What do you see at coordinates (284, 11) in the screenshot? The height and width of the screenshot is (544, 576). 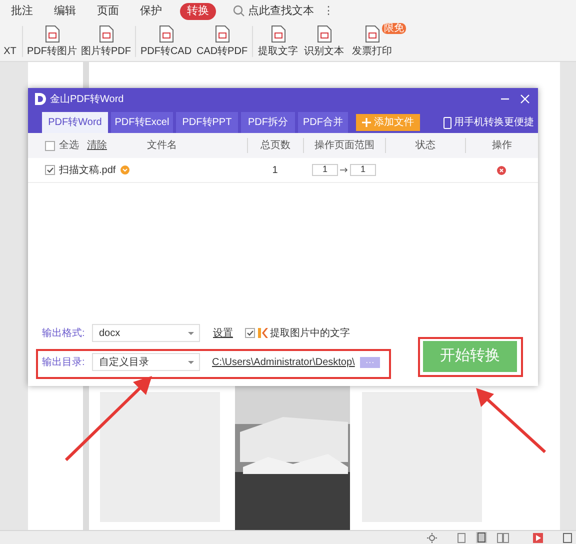 I see `search-field: 点此查找文本` at bounding box center [284, 11].